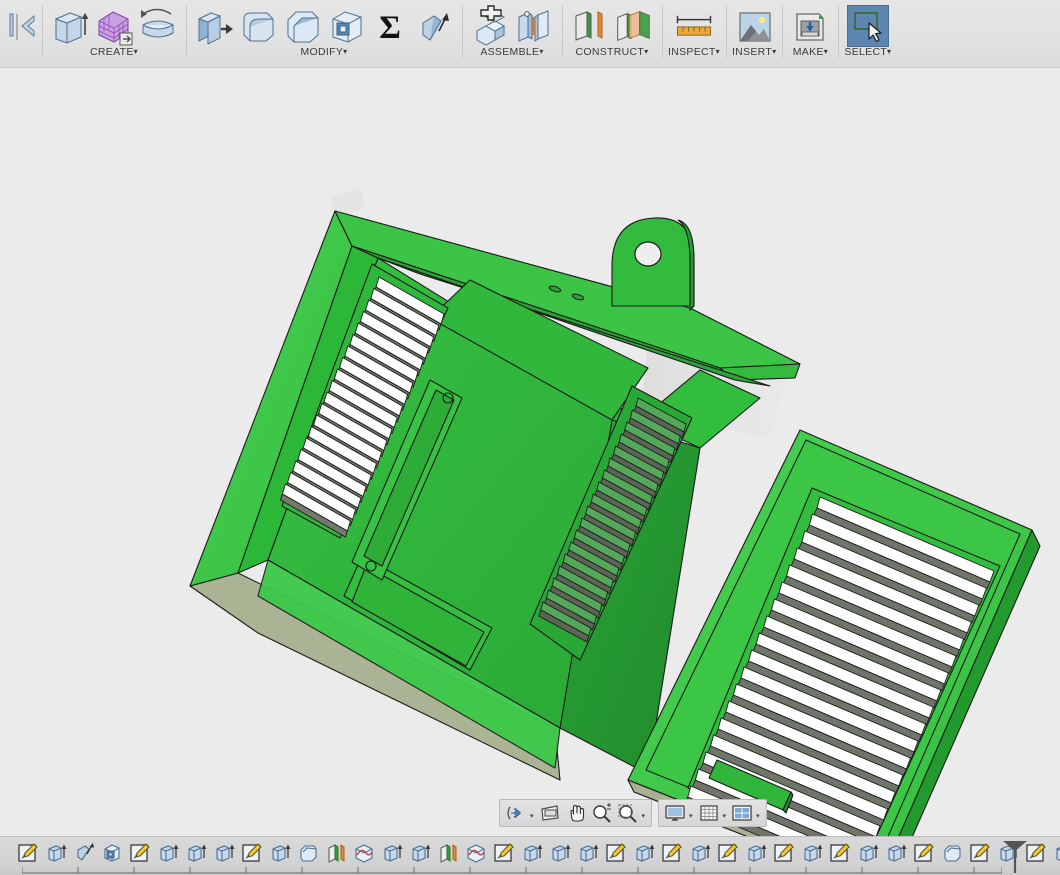 Image resolution: width=1060 pixels, height=875 pixels. What do you see at coordinates (810, 26) in the screenshot?
I see `3d-print-button` at bounding box center [810, 26].